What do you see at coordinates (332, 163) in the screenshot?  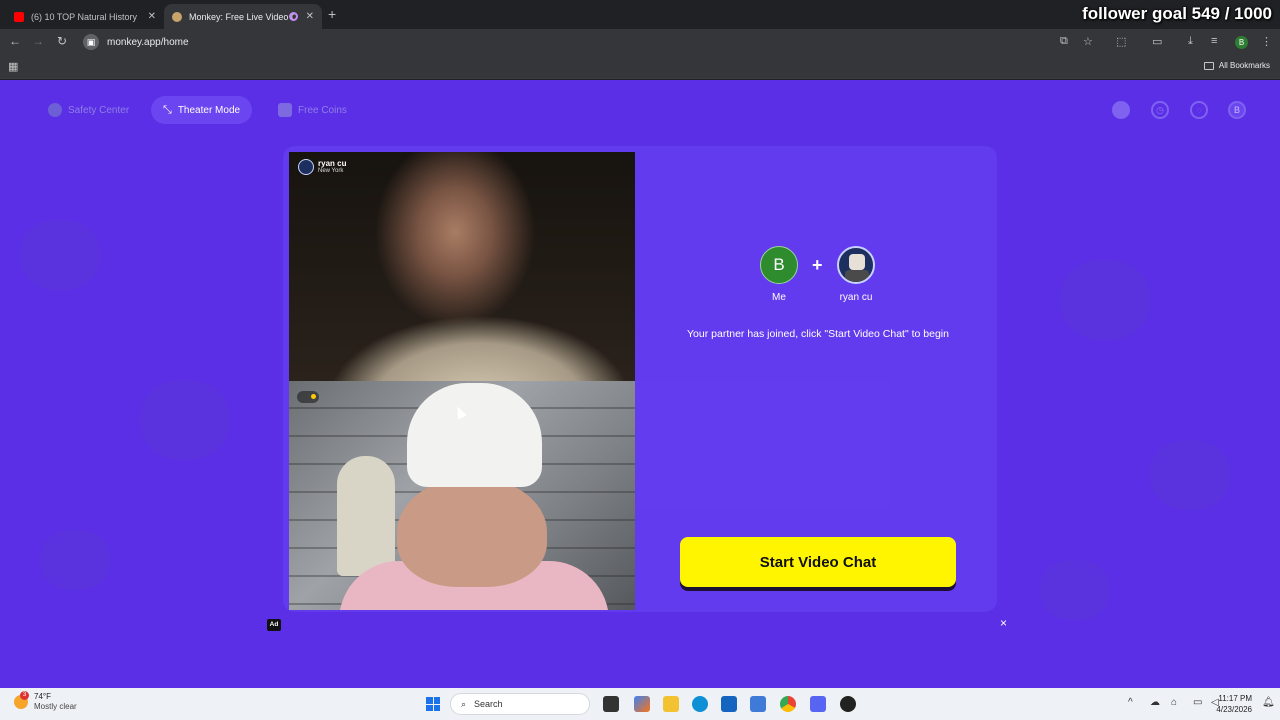 I see `partner-name: ryan cu` at bounding box center [332, 163].